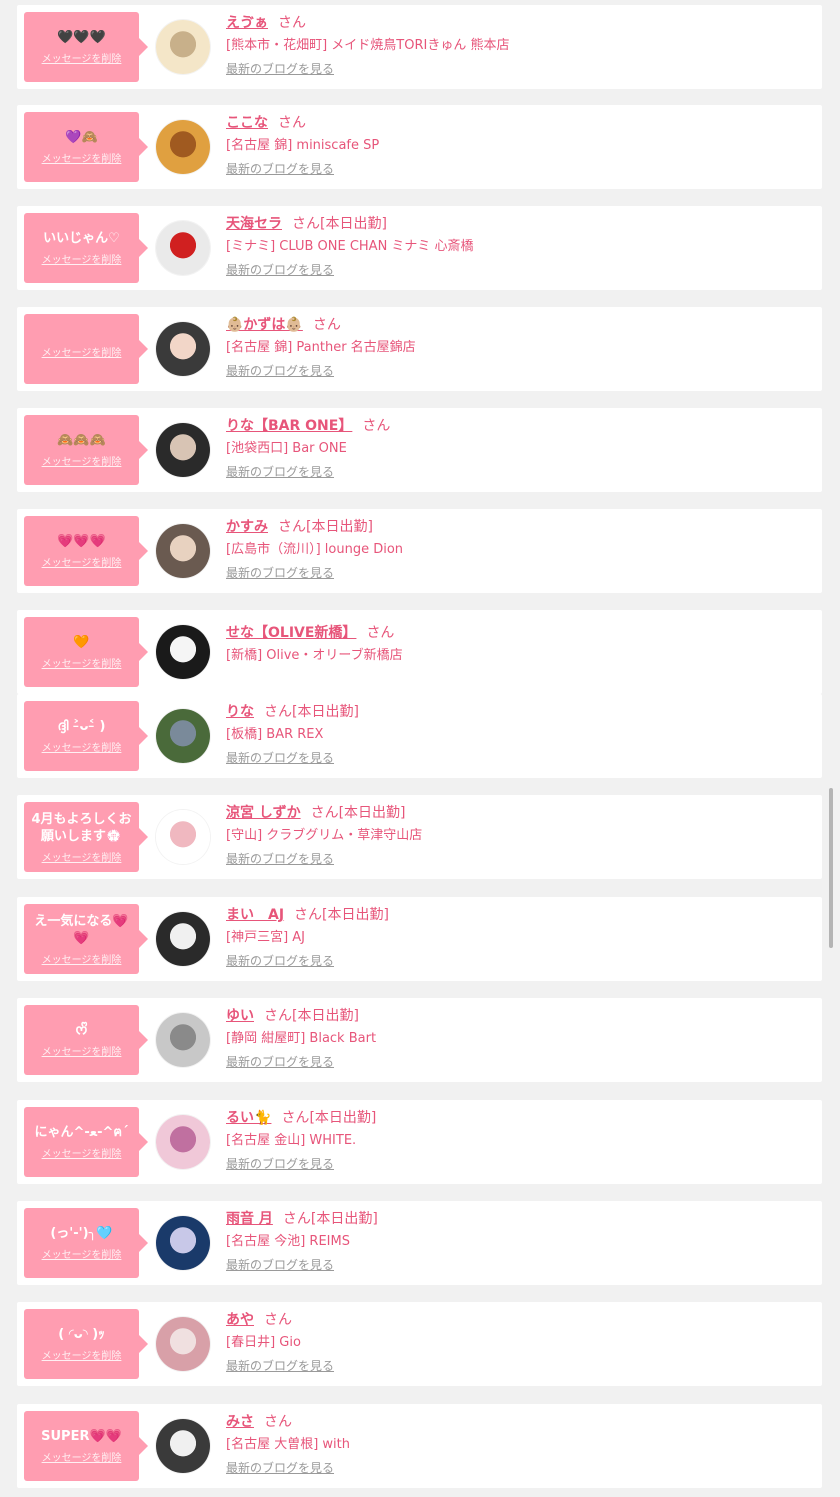 Image resolution: width=840 pixels, height=1497 pixels. What do you see at coordinates (240, 1320) in the screenshot?
I see `cast-name-link: あや` at bounding box center [240, 1320].